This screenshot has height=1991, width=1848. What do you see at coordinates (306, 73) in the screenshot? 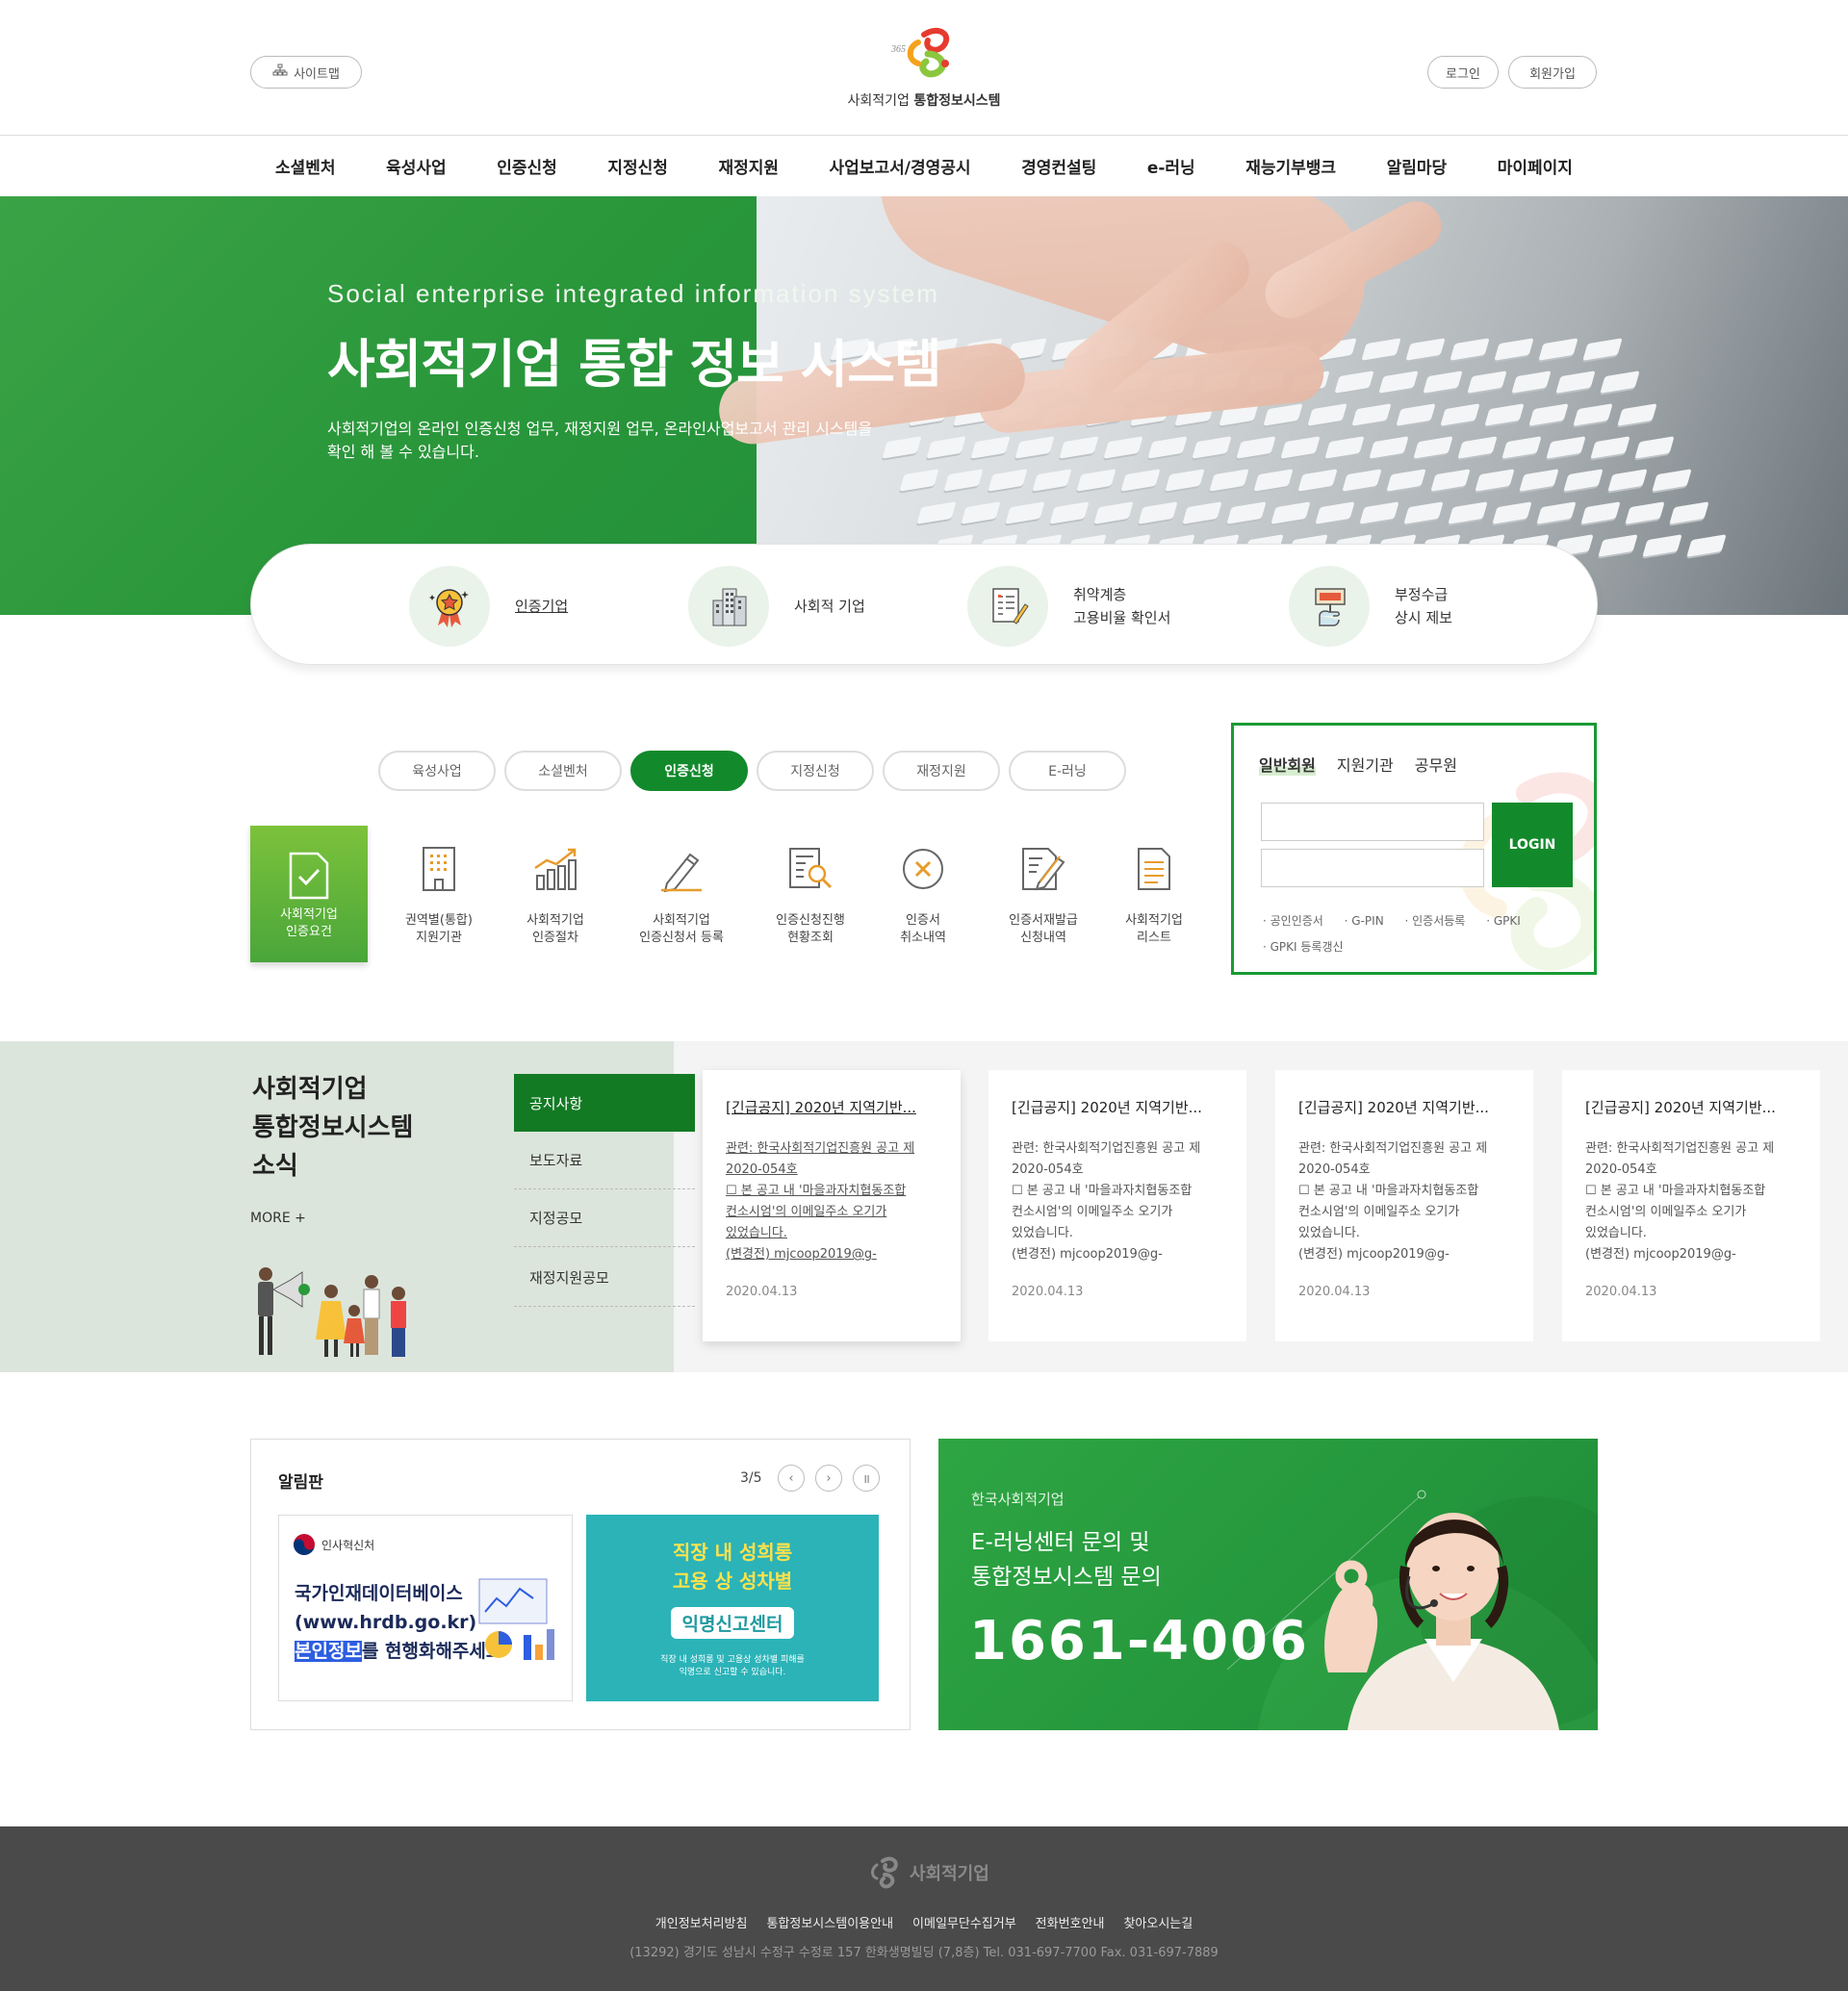
I see `sitemap-button: 사이트맵` at bounding box center [306, 73].